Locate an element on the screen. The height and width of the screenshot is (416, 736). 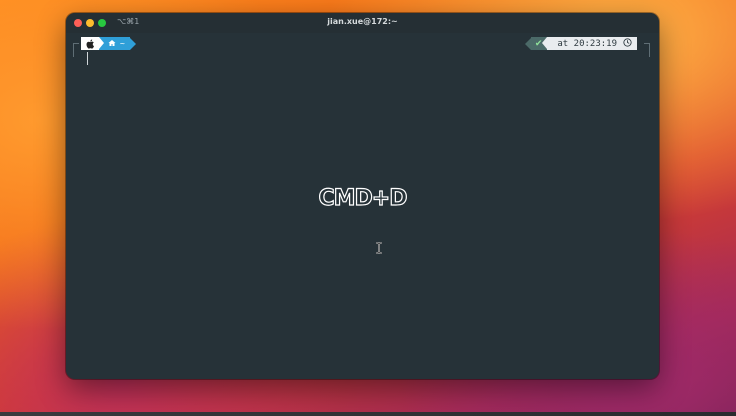
apple-icon-svg is located at coordinates (90, 44).